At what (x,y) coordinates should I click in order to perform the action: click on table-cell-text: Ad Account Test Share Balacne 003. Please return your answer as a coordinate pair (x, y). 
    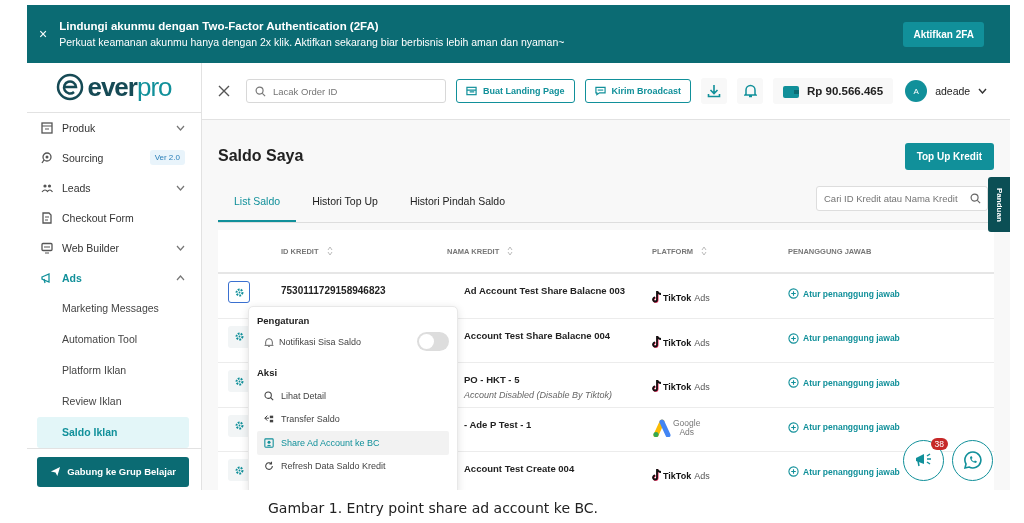
    Looking at the image, I should click on (545, 290).